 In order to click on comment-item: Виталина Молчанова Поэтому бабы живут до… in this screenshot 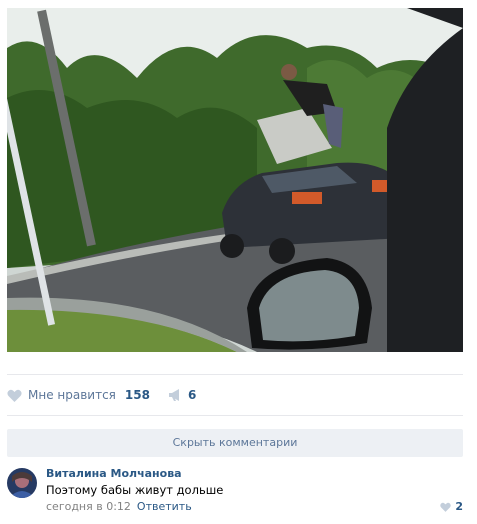, I will do `click(235, 492)`.